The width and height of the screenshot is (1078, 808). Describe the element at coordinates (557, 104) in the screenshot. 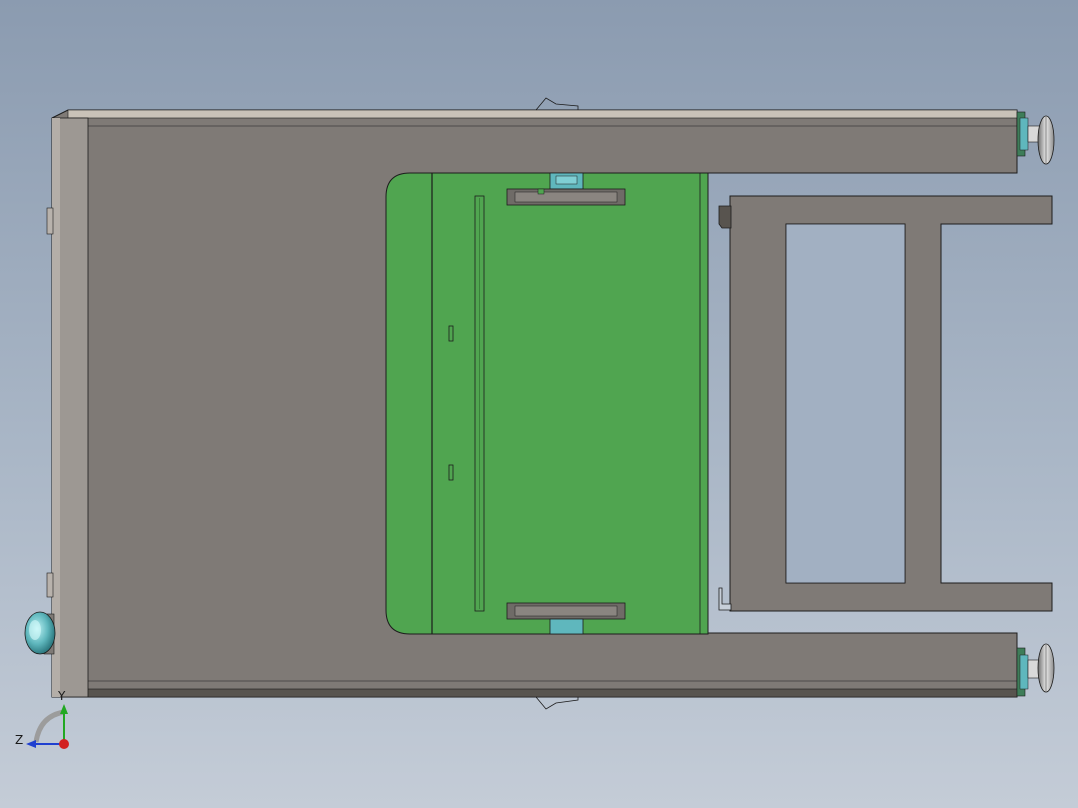

I see `top-marker` at that location.